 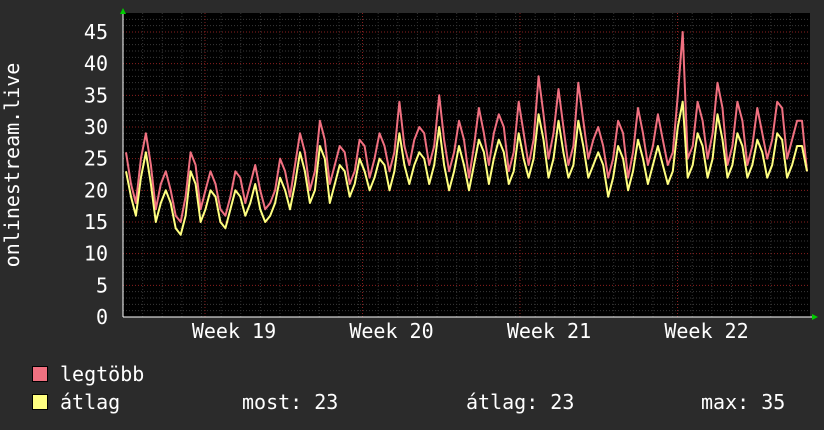 What do you see at coordinates (549, 331) in the screenshot?
I see `x-tick-label: Week 21` at bounding box center [549, 331].